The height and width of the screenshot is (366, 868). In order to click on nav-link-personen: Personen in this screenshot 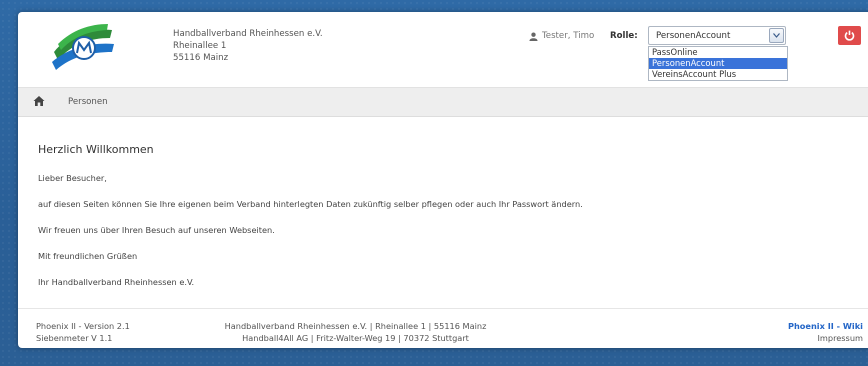, I will do `click(88, 102)`.